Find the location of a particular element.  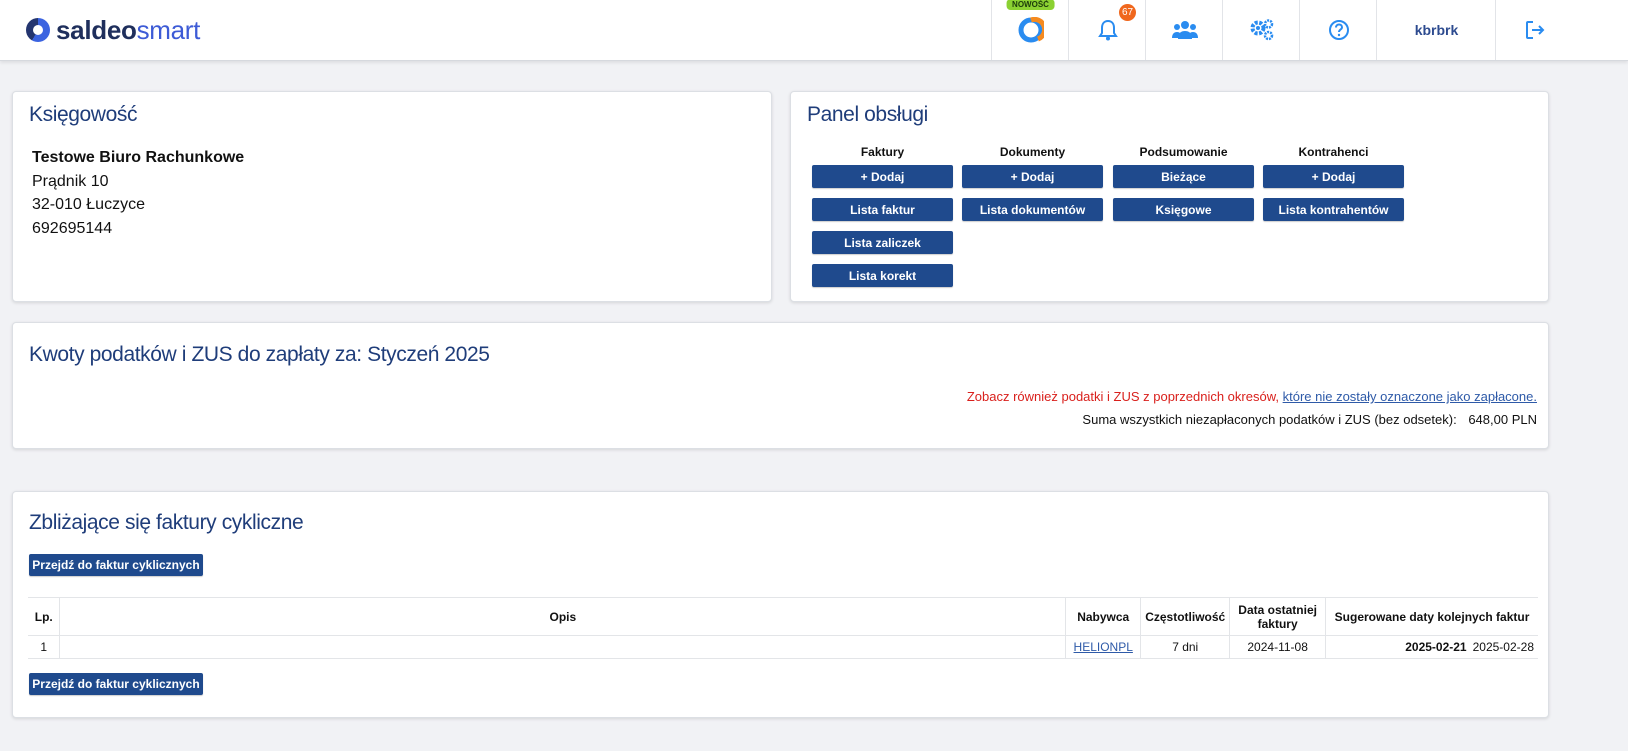

next-date-secondary: 2025-02-28 is located at coordinates (1503, 647).